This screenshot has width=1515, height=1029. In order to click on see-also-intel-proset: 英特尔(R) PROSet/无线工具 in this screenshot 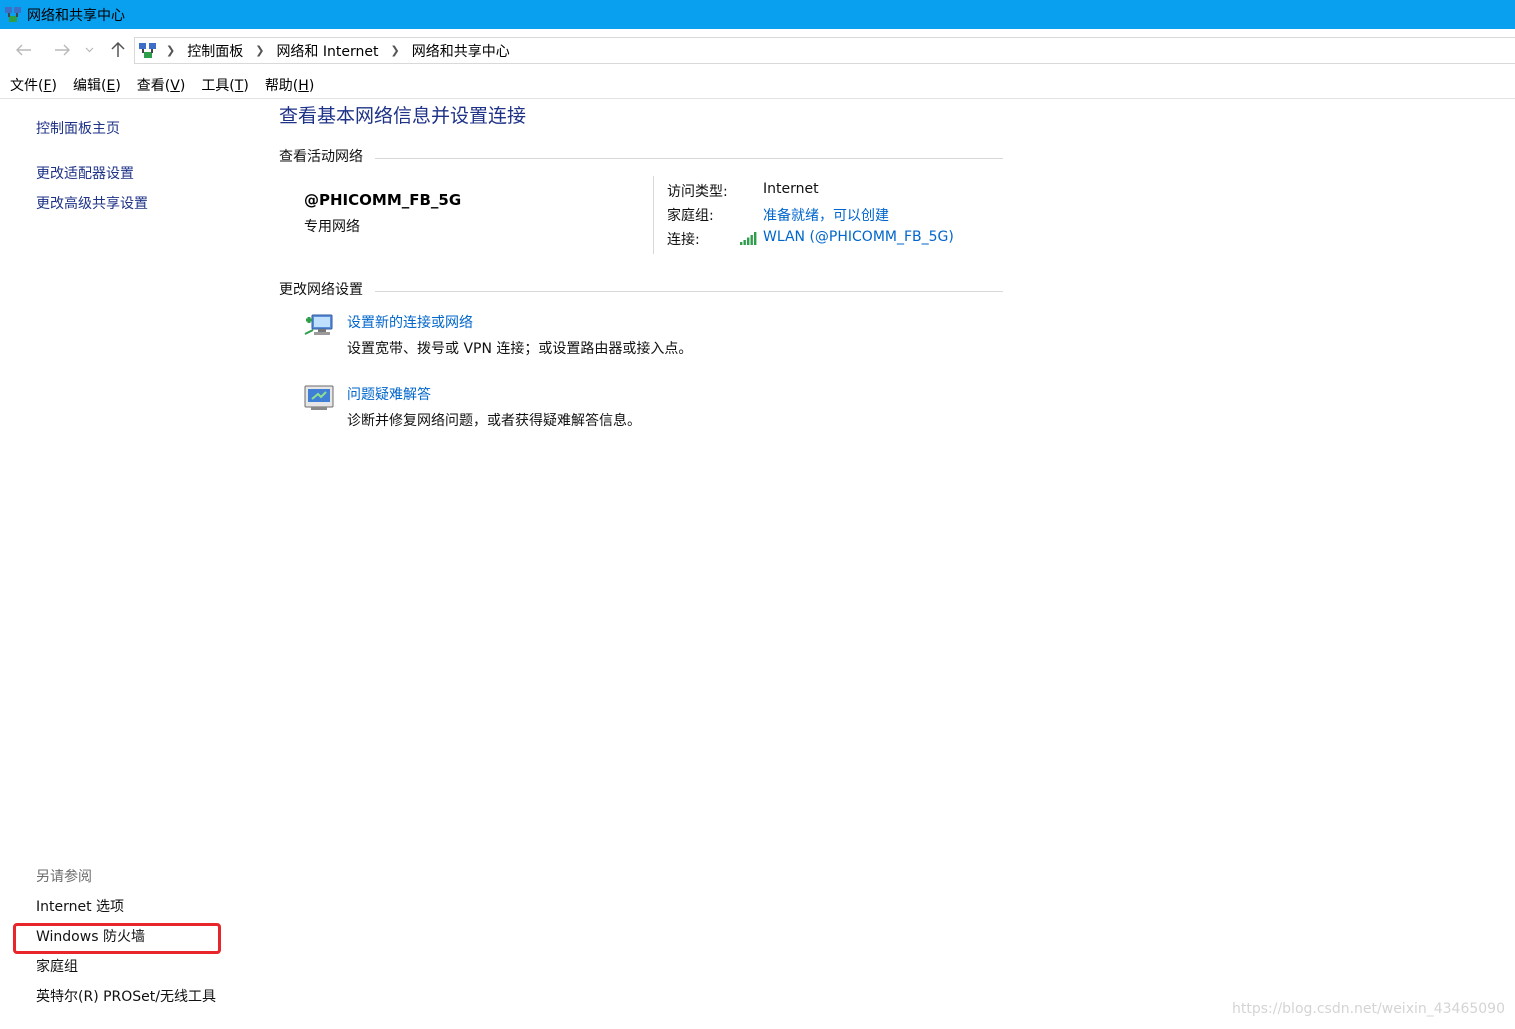, I will do `click(126, 996)`.